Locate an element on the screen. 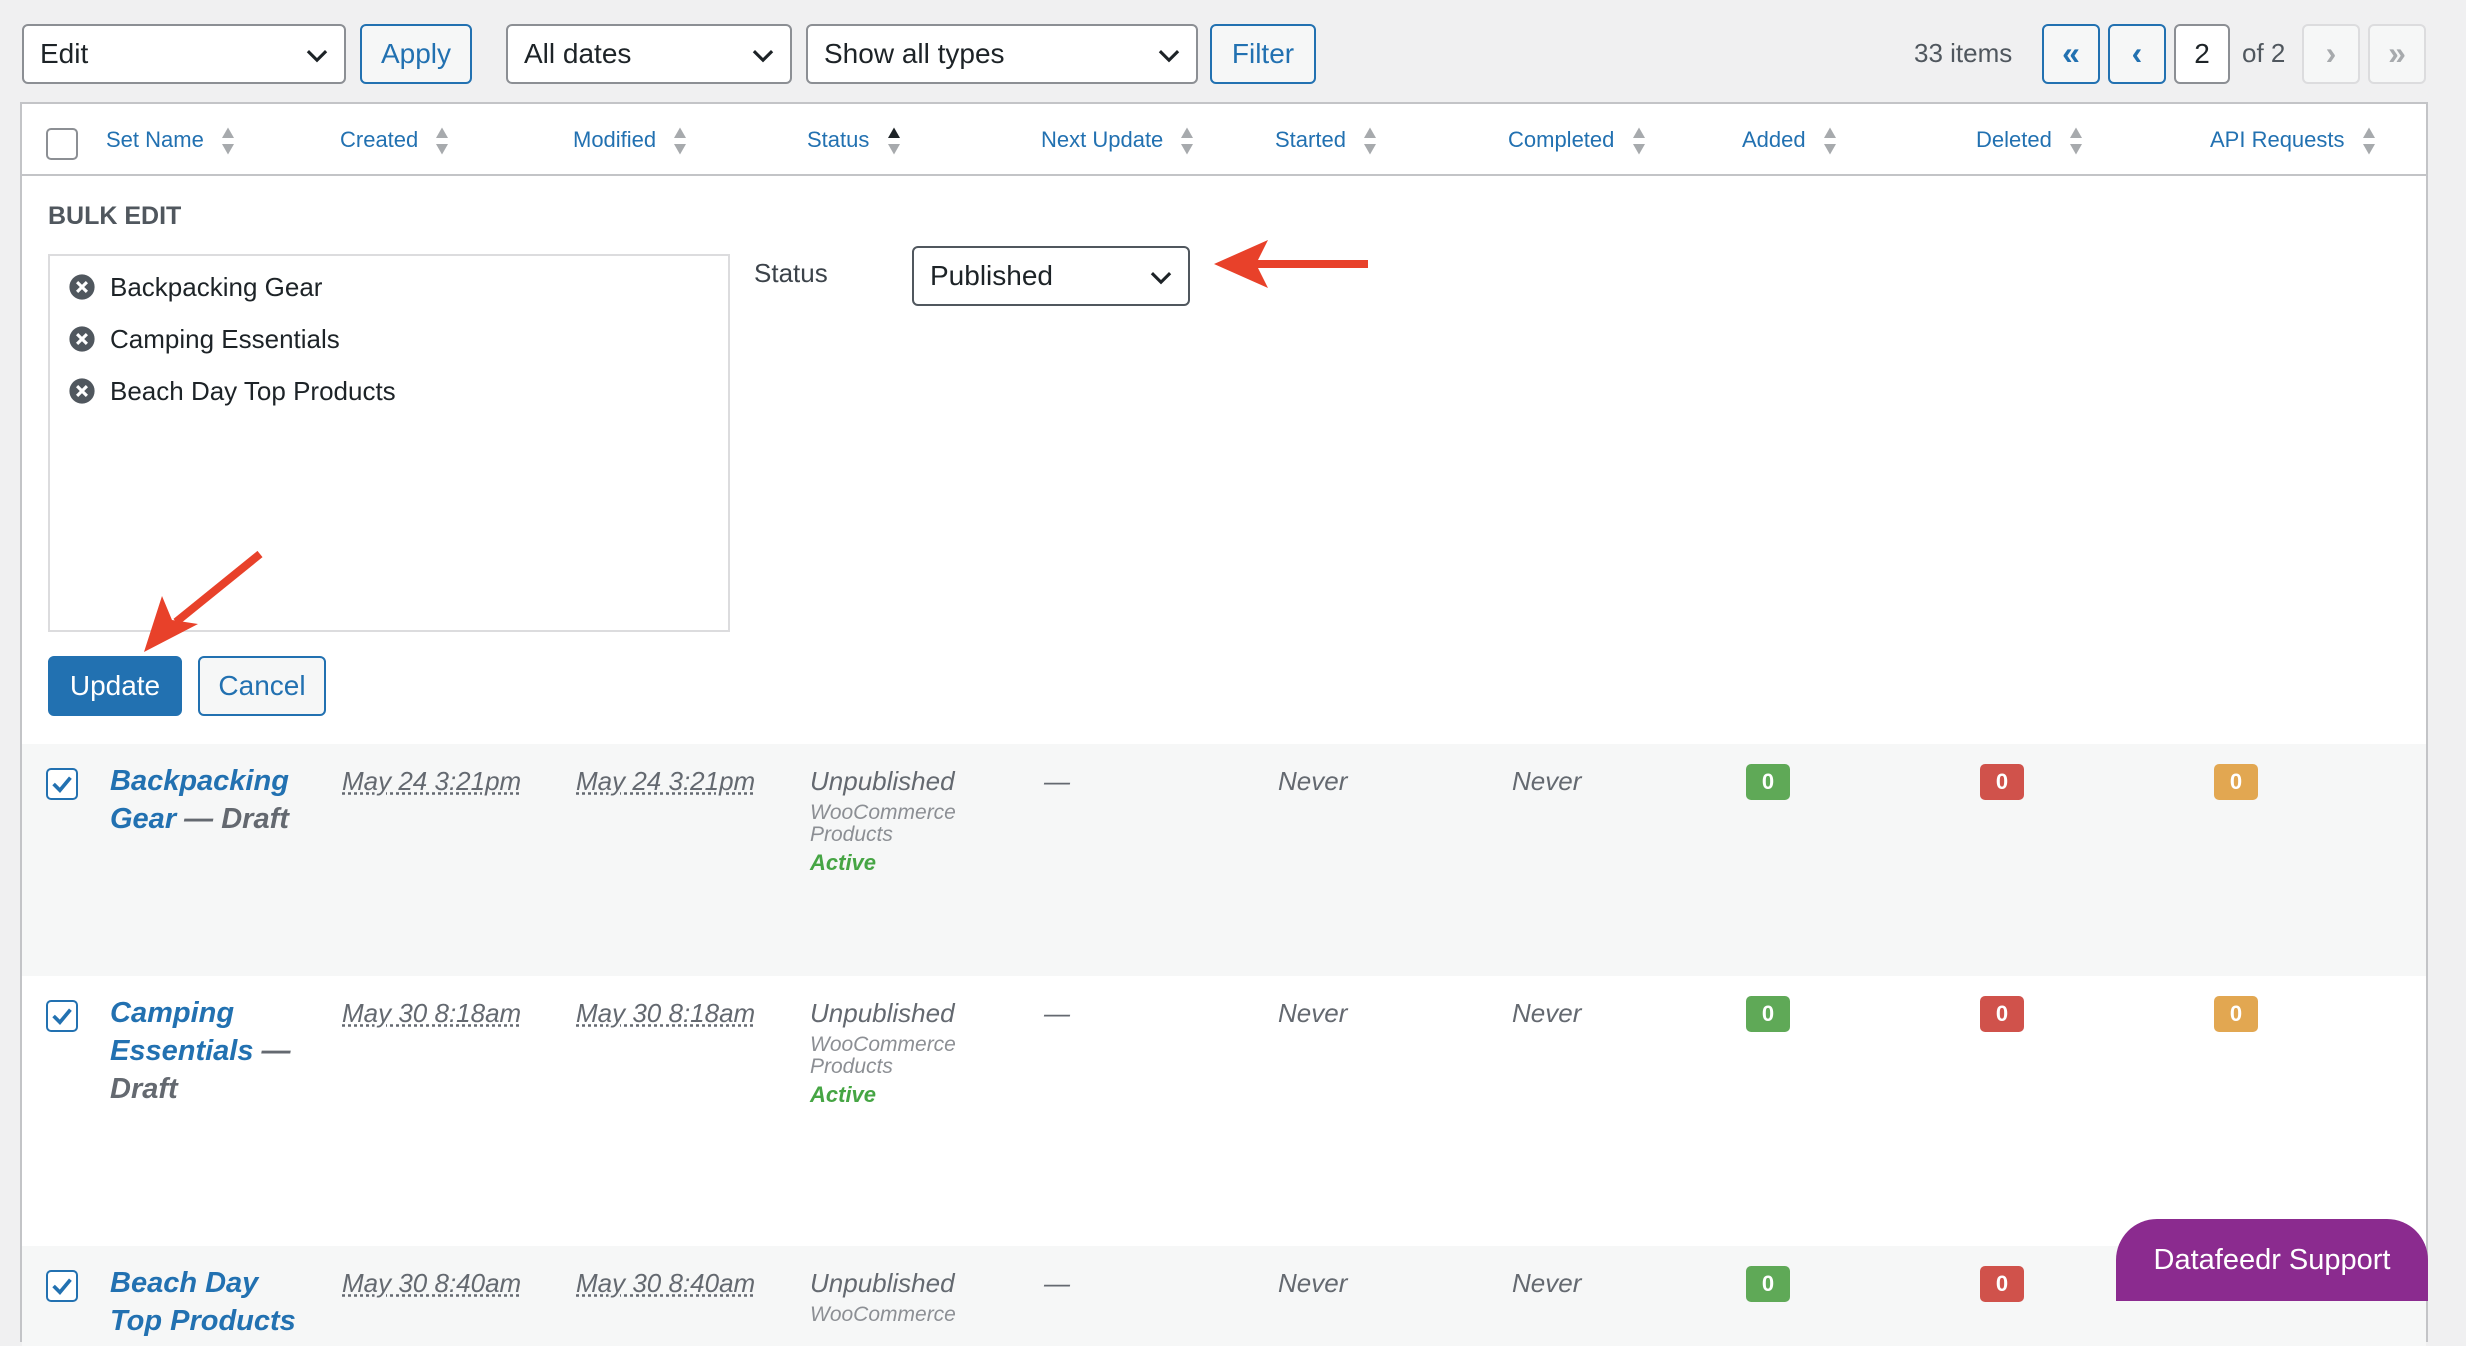 The width and height of the screenshot is (2466, 1346). current-page-input: 2 is located at coordinates (2202, 54).